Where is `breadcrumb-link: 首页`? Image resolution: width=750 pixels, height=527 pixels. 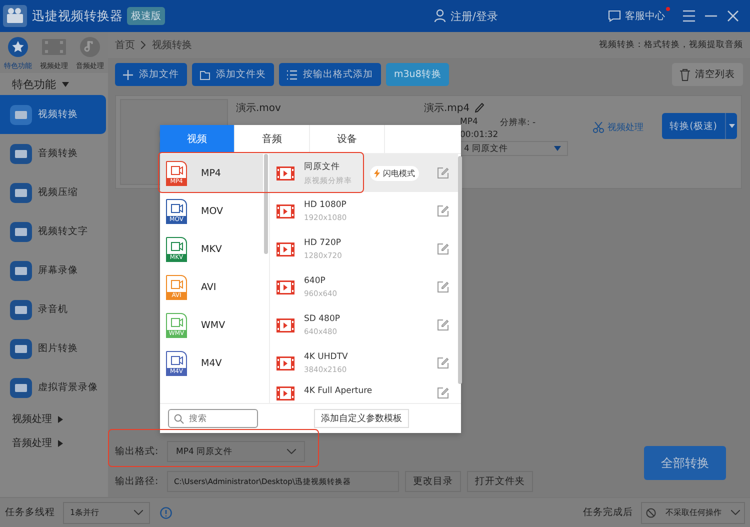 breadcrumb-link: 首页 is located at coordinates (125, 45).